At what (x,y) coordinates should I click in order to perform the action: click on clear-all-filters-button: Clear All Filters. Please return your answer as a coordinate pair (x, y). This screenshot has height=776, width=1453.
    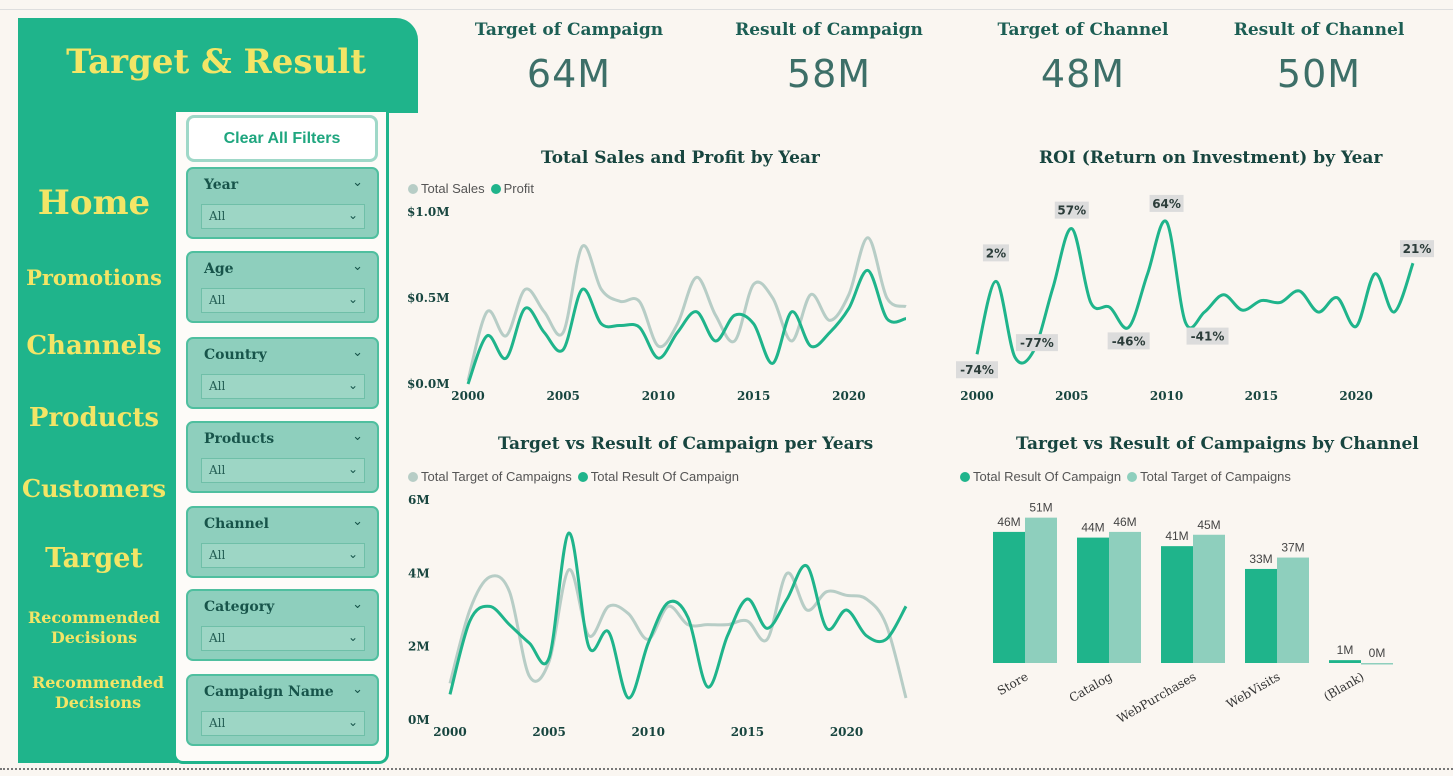
    Looking at the image, I should click on (282, 138).